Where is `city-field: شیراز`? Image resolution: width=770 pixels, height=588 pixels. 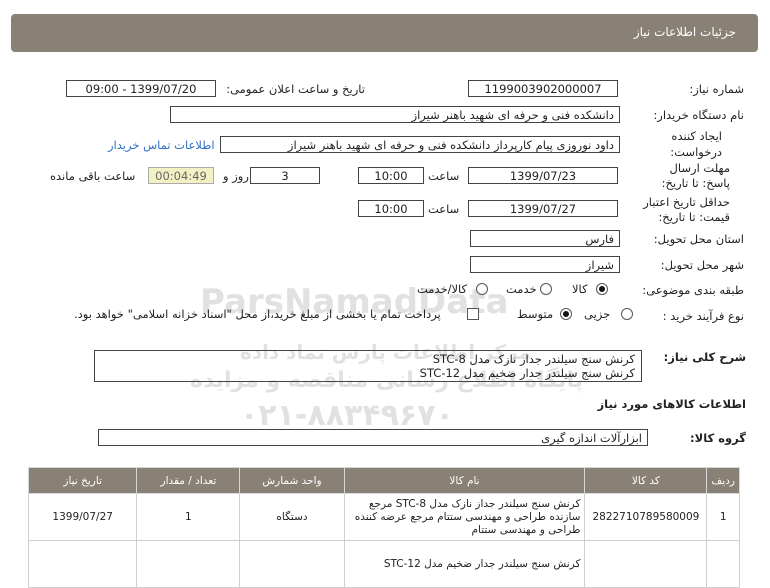 city-field: شیراز is located at coordinates (545, 264).